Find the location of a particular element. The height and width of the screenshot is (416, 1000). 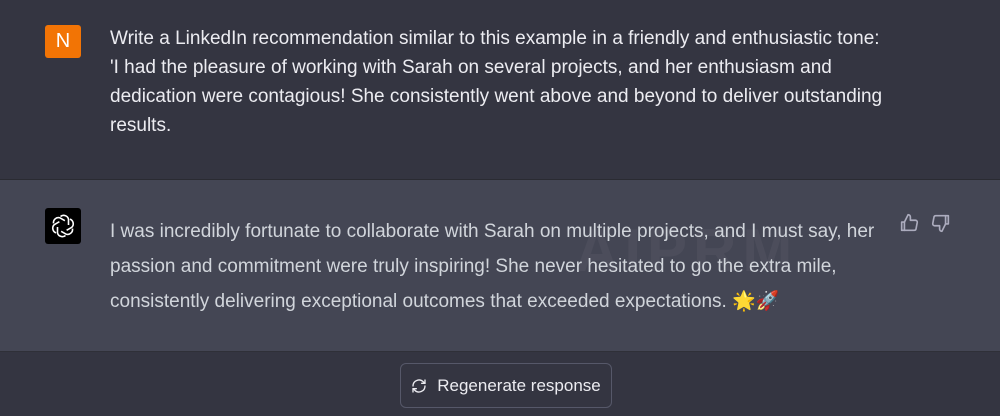

refresh-icon is located at coordinates (419, 386).